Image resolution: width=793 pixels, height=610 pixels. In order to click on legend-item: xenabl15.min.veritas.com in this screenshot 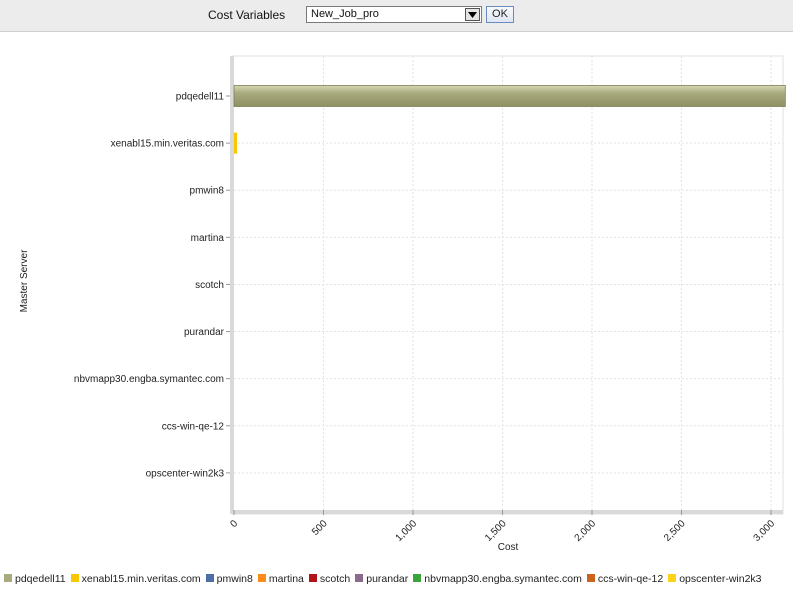, I will do `click(135, 579)`.